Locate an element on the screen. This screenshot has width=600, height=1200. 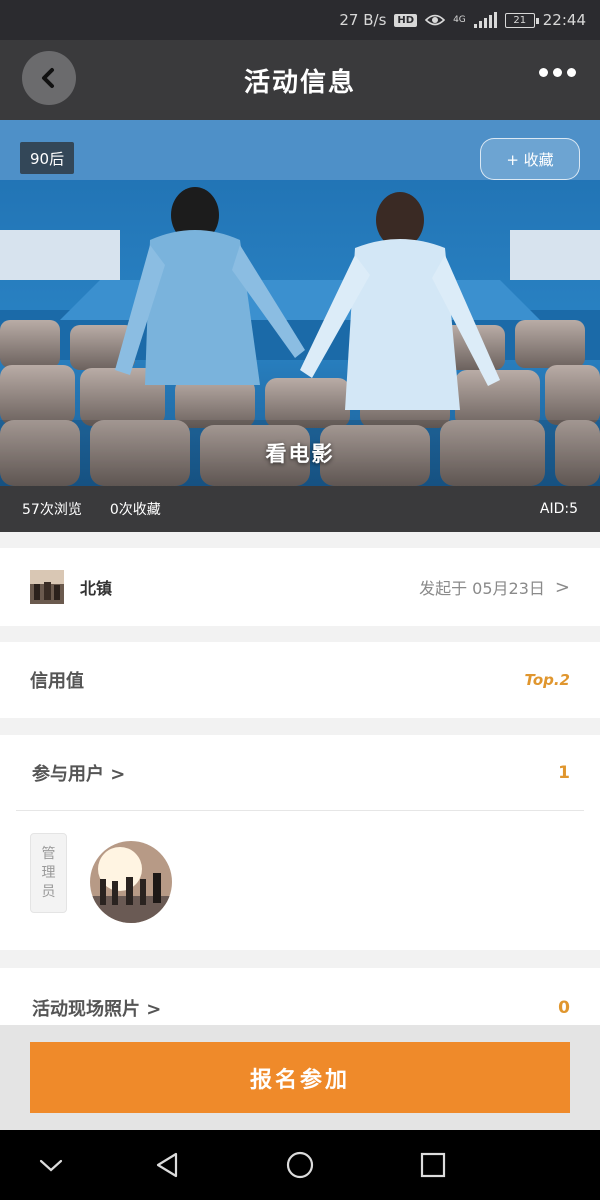
battery-icon: 21 is located at coordinates (521, 20).